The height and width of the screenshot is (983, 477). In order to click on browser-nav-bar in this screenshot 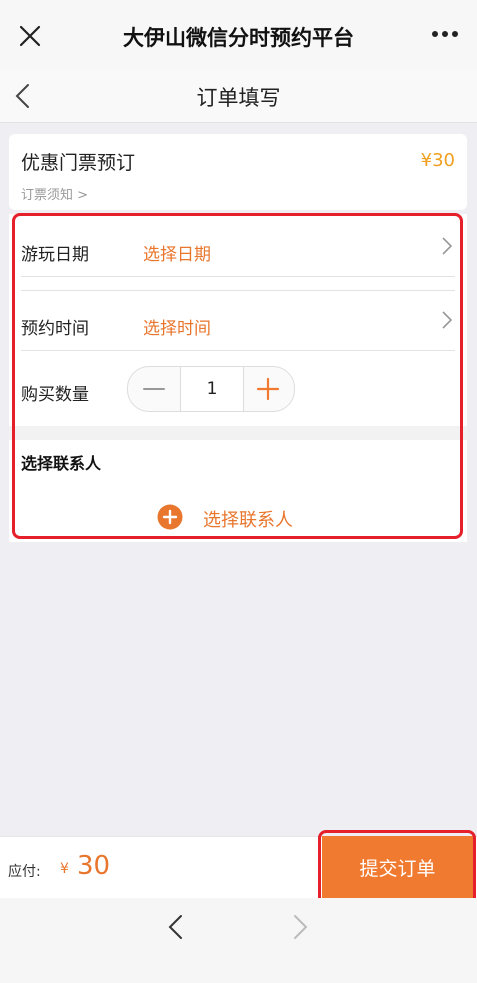, I will do `click(238, 940)`.